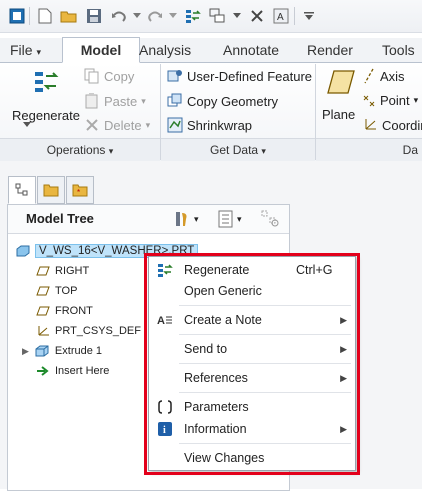  I want to click on extrude-icon, so click(42, 351).